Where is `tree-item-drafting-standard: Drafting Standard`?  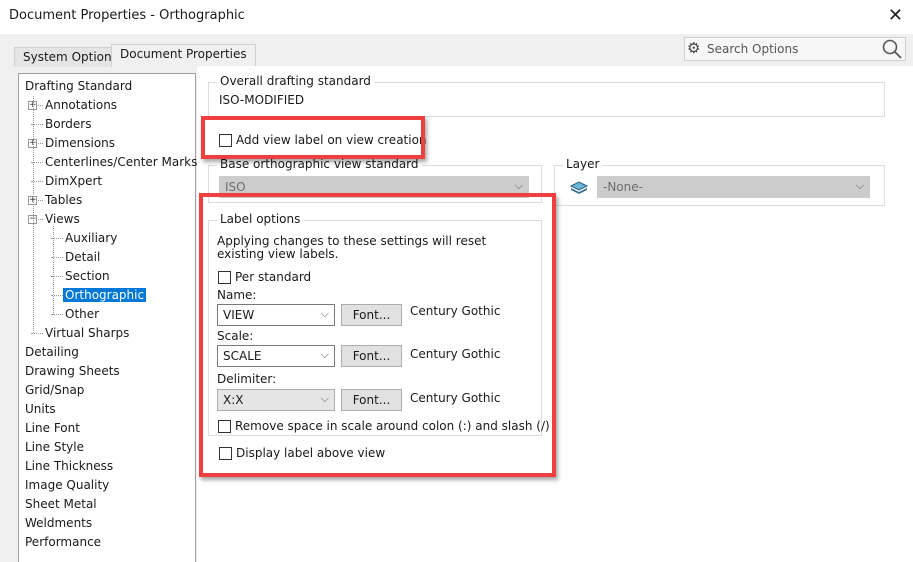
tree-item-drafting-standard: Drafting Standard is located at coordinates (78, 86).